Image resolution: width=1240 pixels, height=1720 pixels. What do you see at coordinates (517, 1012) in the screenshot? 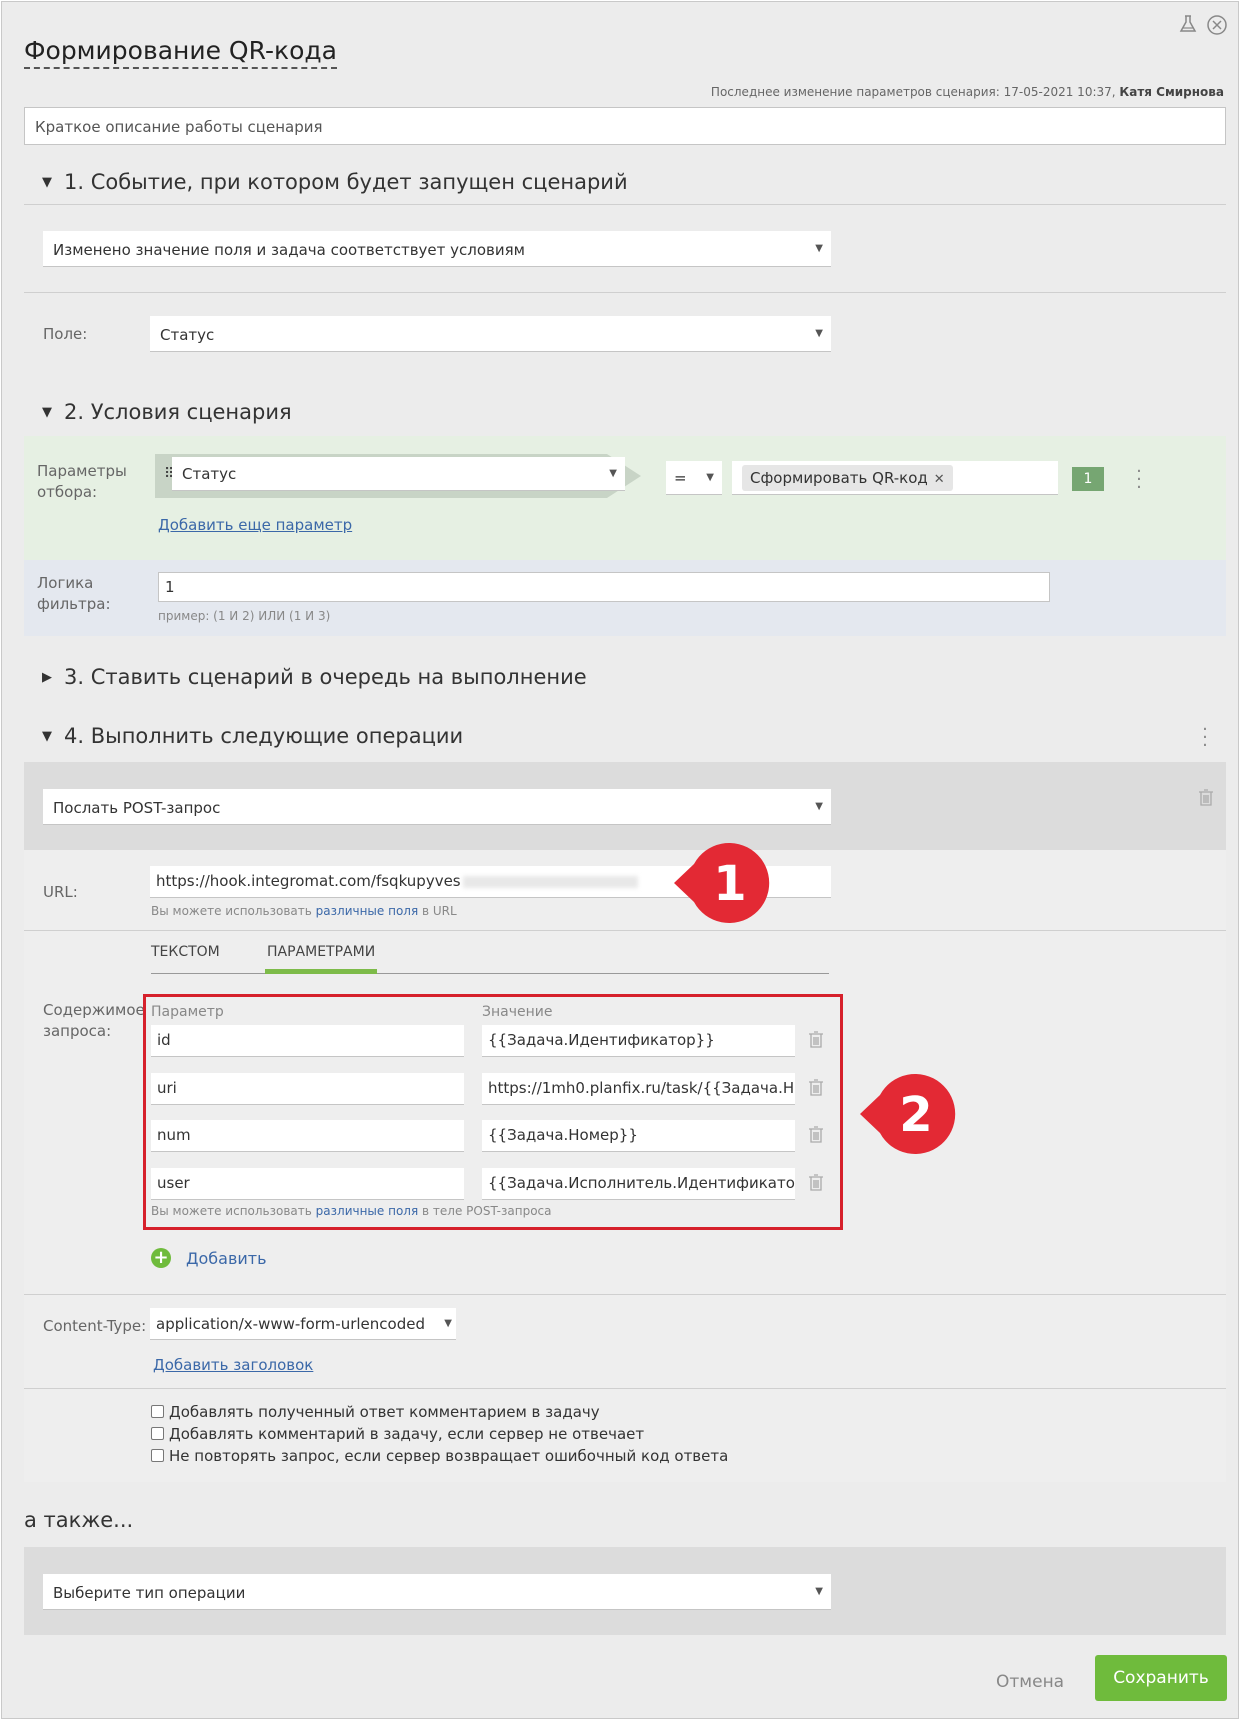
I see `column-header-value: Значение` at bounding box center [517, 1012].